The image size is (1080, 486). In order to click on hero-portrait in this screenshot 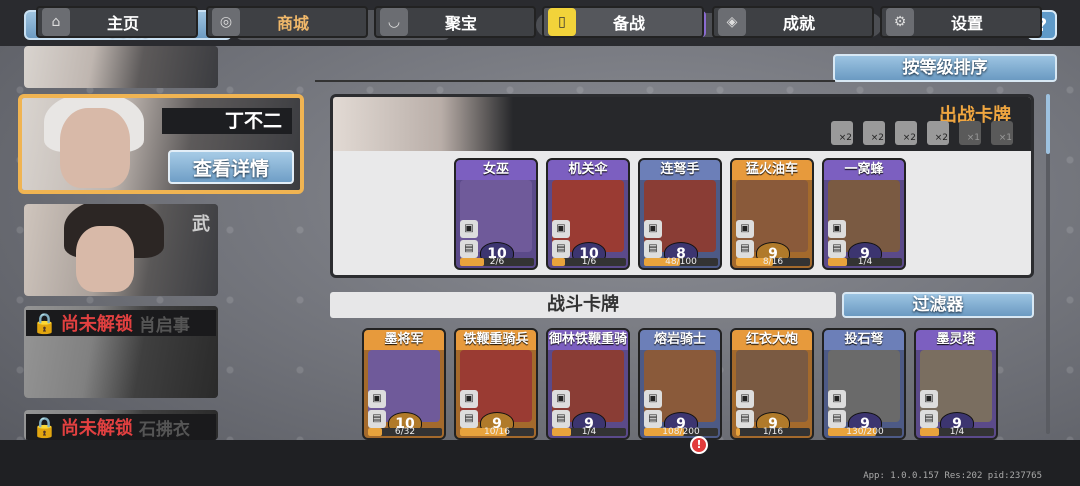, I will do `click(121, 67)`.